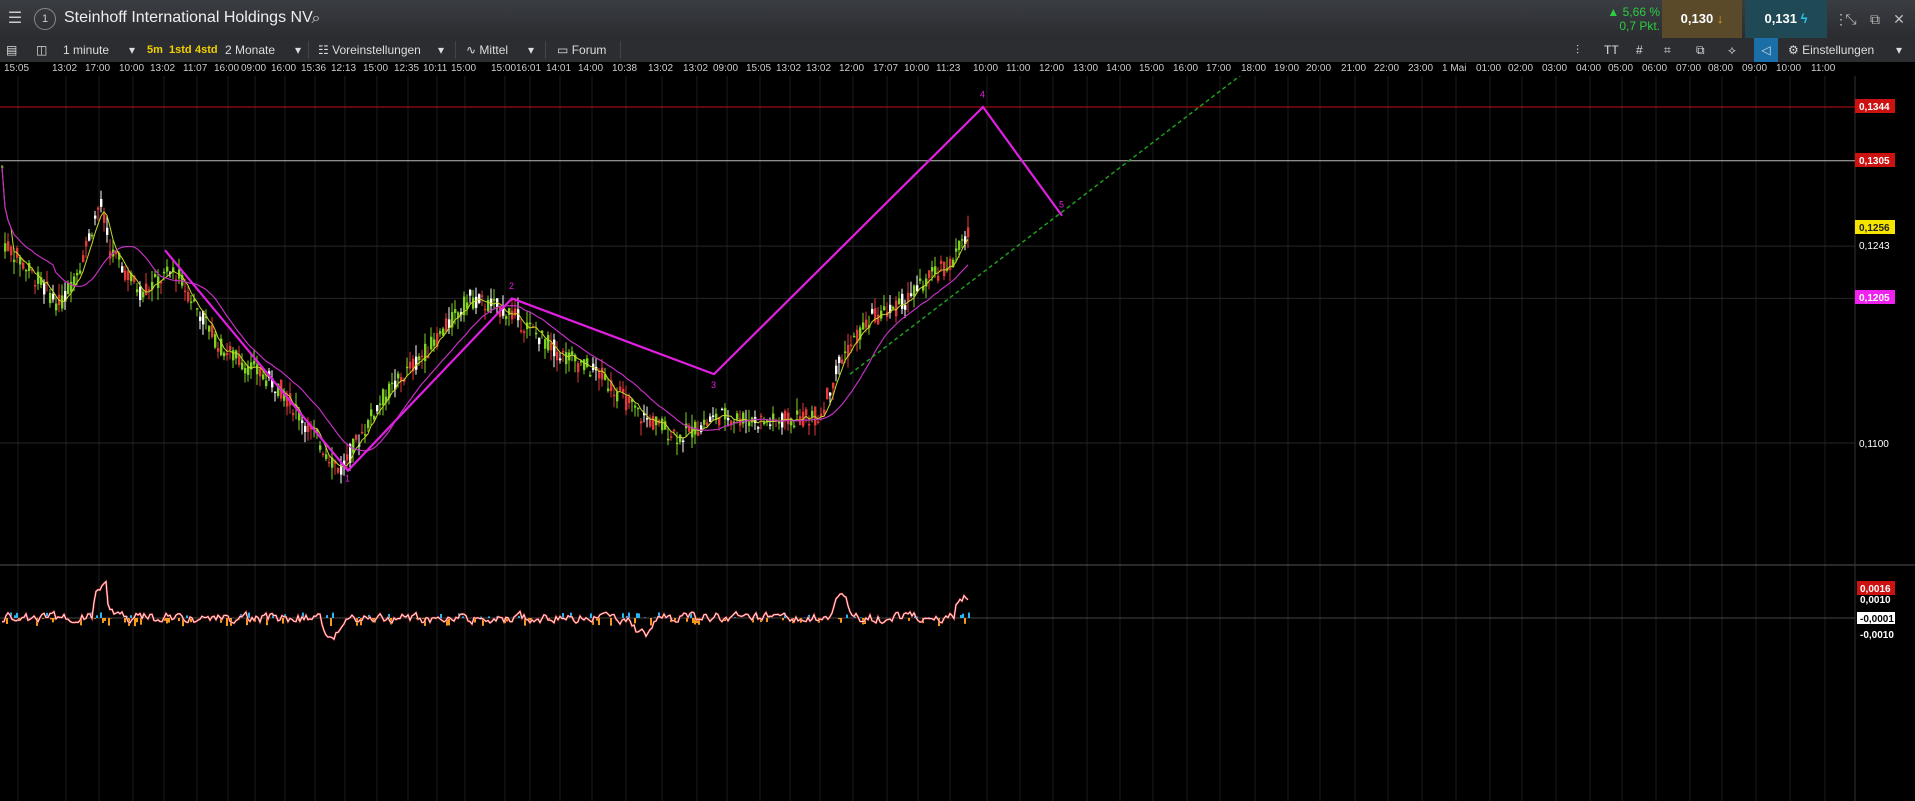 The image size is (1915, 801). I want to click on bid-button: 0,130 ↓, so click(1702, 19).